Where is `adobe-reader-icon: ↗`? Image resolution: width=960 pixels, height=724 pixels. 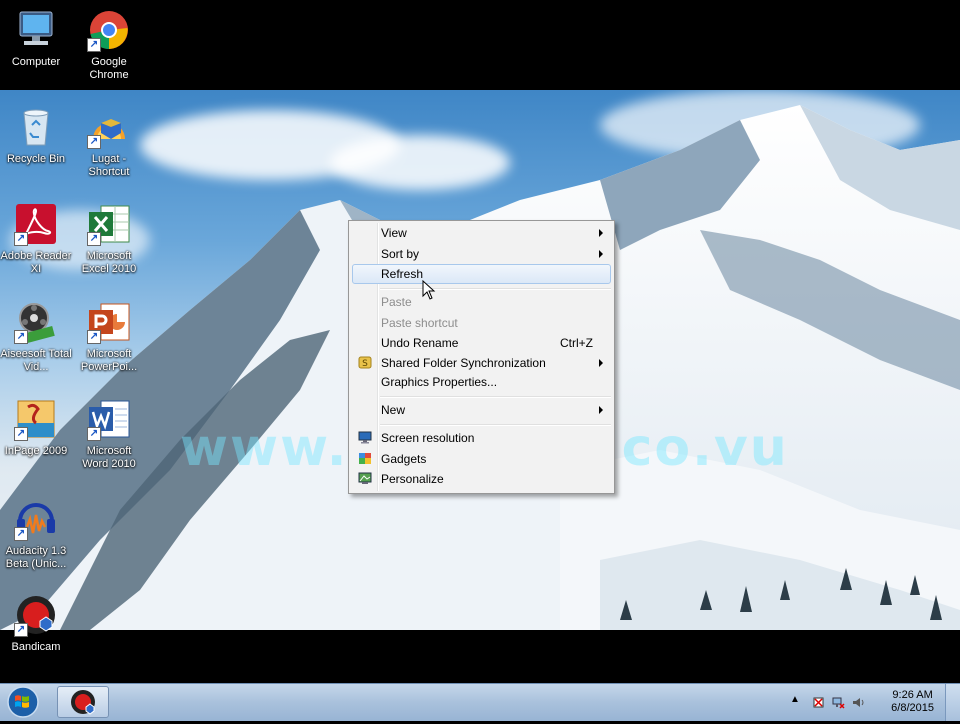
adobe-reader-icon: ↗ is located at coordinates (36, 224).